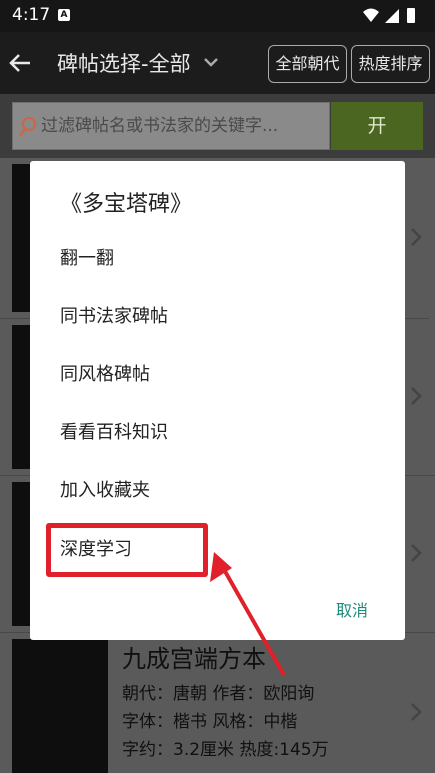  Describe the element at coordinates (248, 614) in the screenshot. I see `annotation-arrow` at that location.